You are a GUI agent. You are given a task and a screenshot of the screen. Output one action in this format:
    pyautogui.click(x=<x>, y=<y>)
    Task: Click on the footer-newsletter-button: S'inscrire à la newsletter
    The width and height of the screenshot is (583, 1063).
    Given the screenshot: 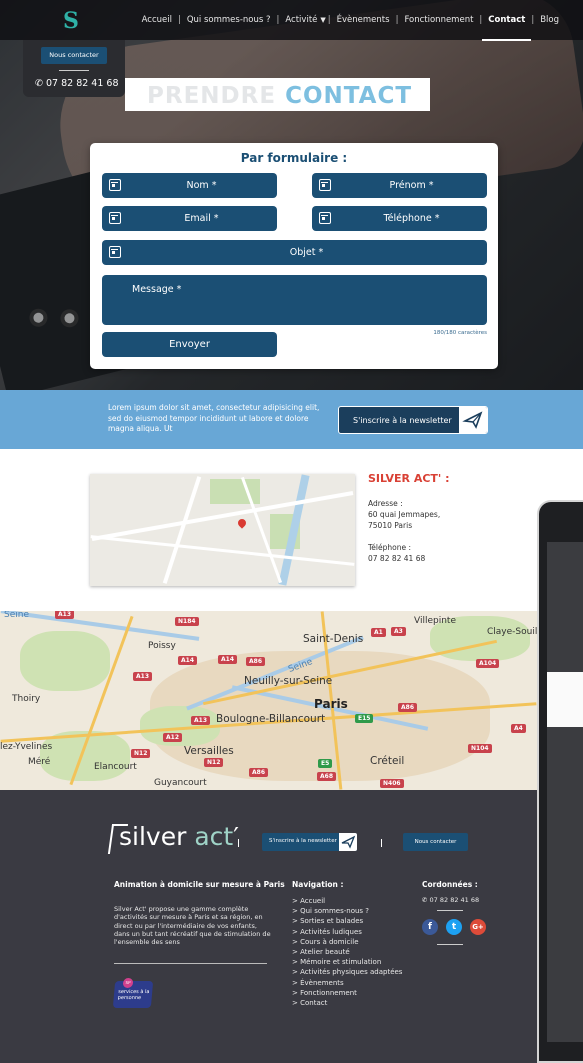 What is the action you would take?
    pyautogui.click(x=309, y=842)
    